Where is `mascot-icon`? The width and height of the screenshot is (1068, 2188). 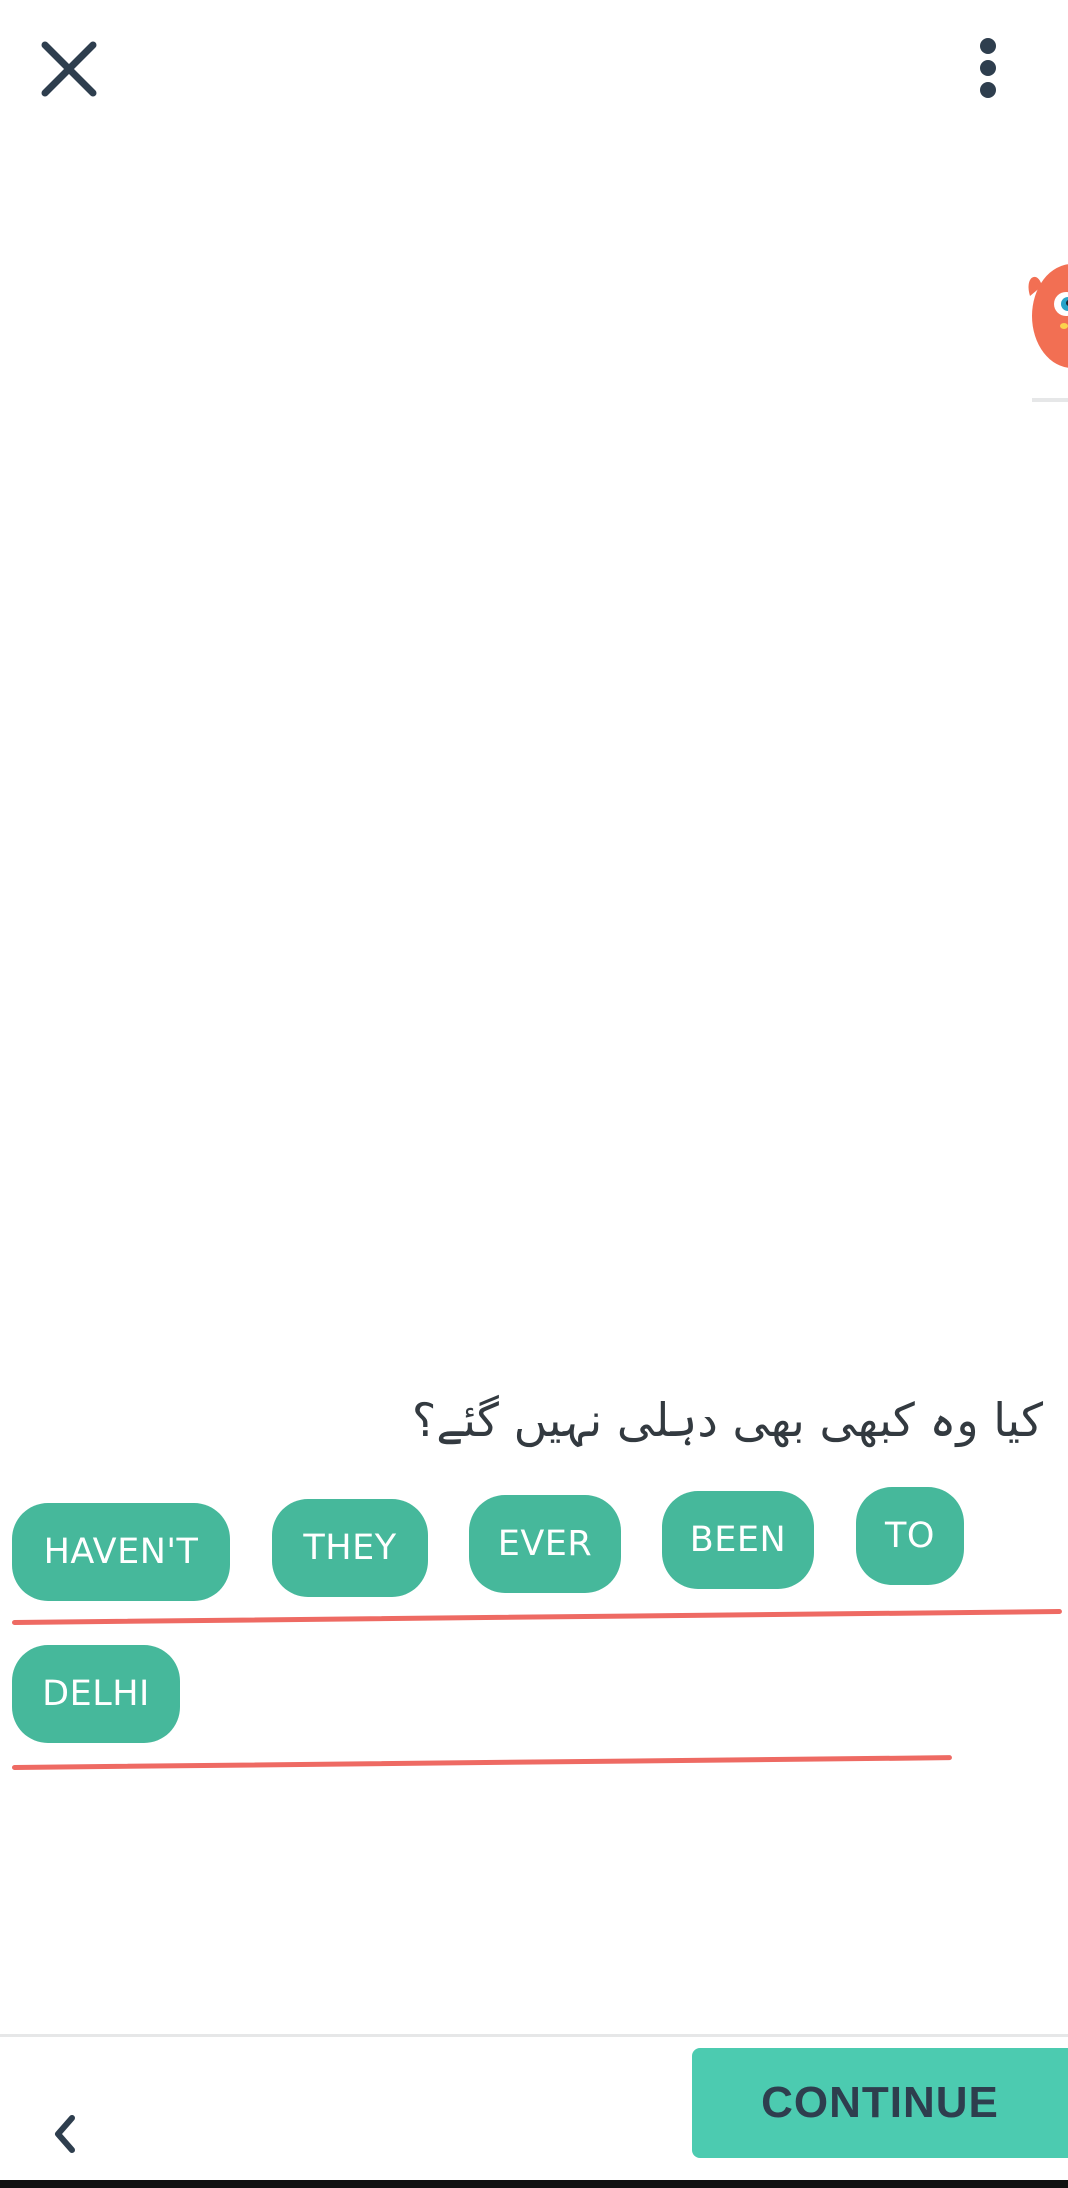
mascot-icon is located at coordinates (1048, 333).